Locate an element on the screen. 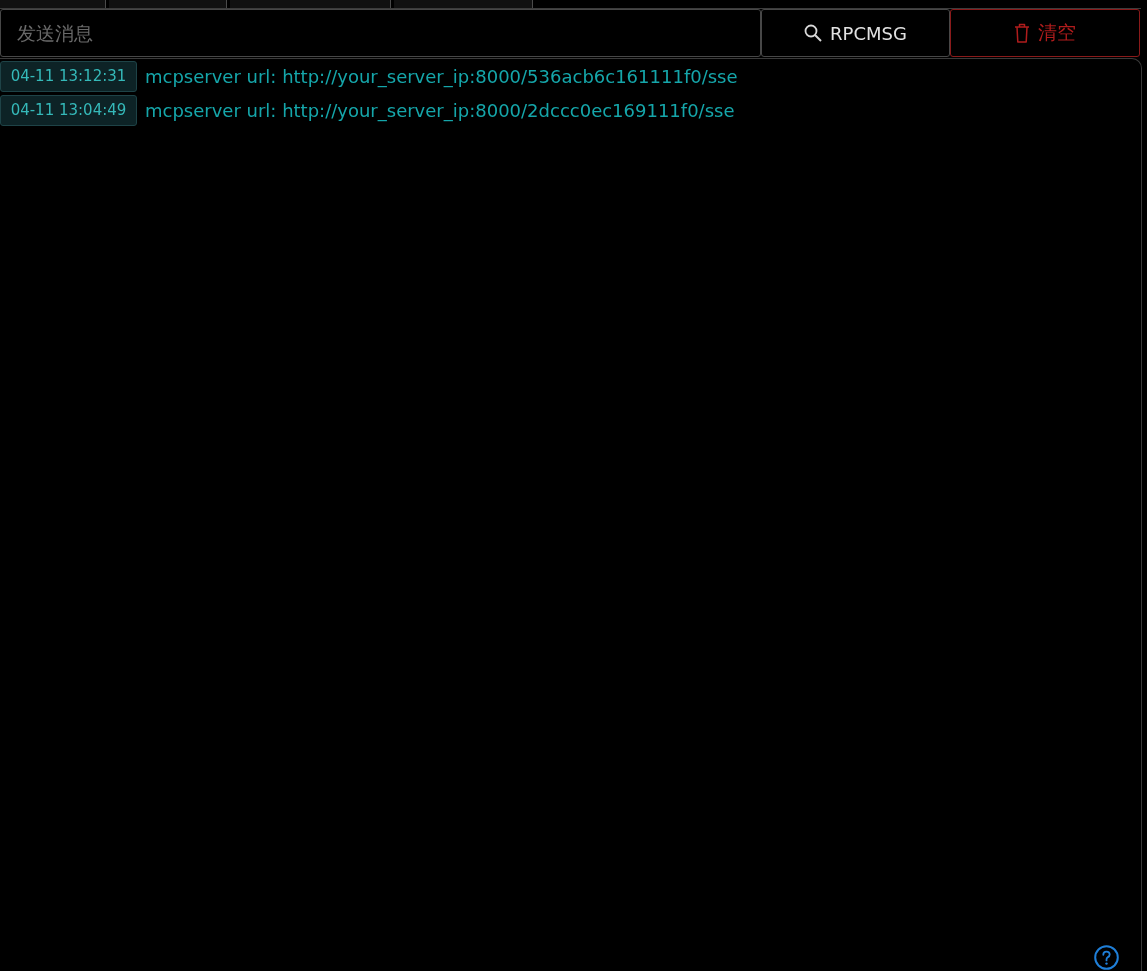 The image size is (1147, 971). message-input: 发送消息 is located at coordinates (380, 33).